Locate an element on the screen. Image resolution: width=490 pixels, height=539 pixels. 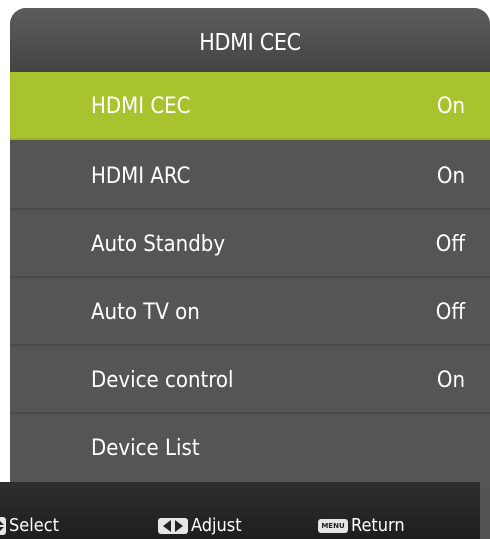
menu-item-label: Auto TV on is located at coordinates (145, 312).